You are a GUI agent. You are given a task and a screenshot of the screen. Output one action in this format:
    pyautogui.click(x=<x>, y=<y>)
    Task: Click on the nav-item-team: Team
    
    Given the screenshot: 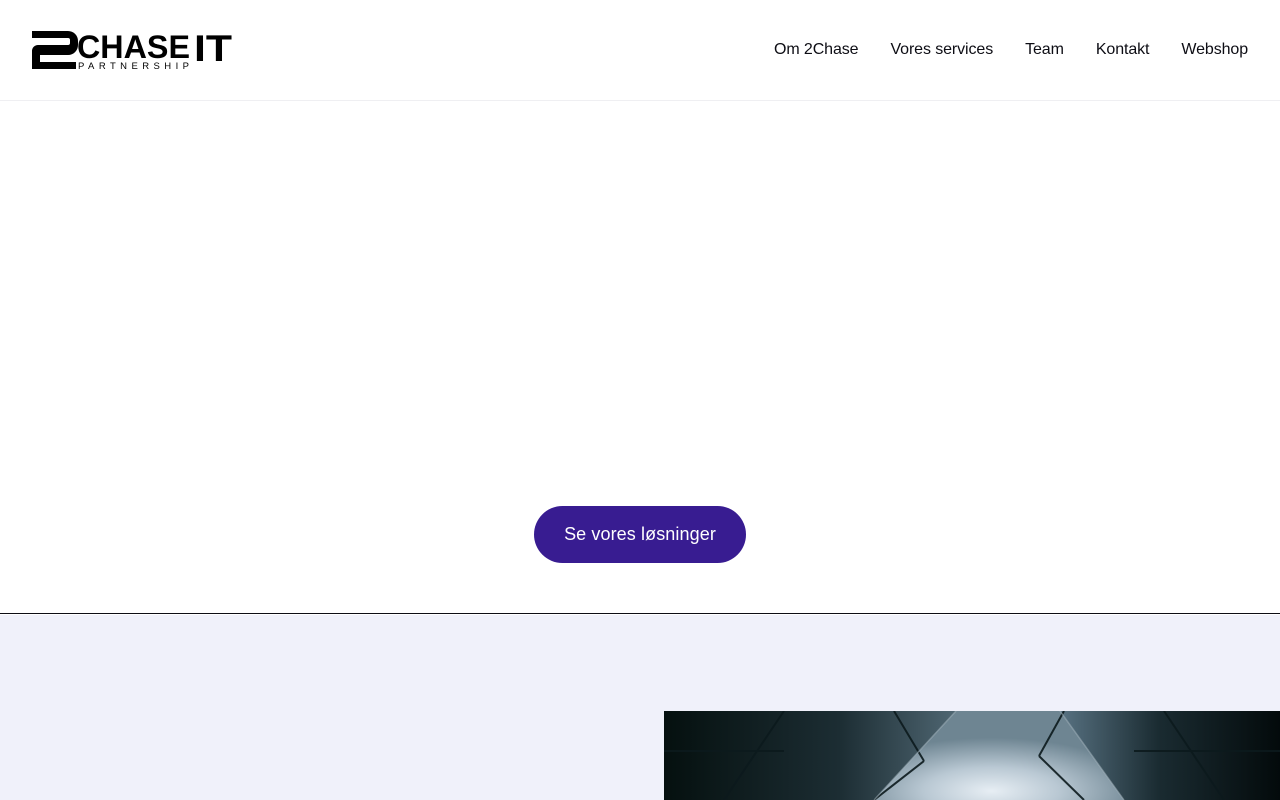 What is the action you would take?
    pyautogui.click(x=1044, y=50)
    